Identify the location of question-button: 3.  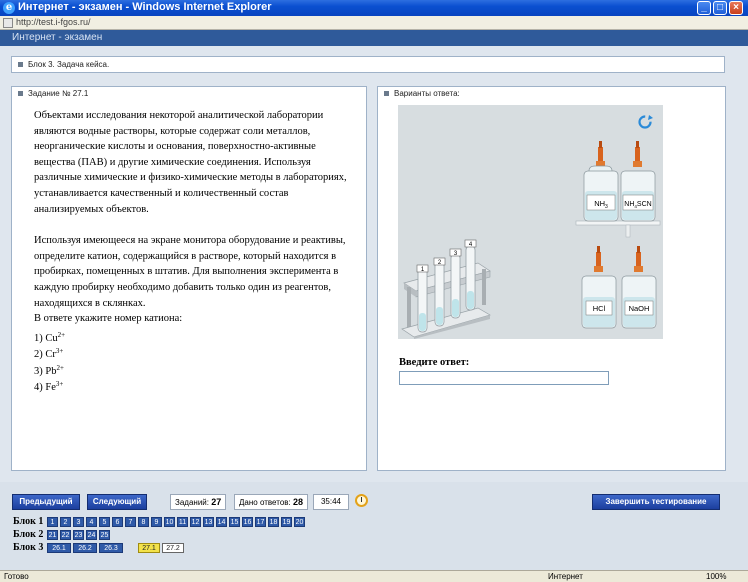
(78, 522).